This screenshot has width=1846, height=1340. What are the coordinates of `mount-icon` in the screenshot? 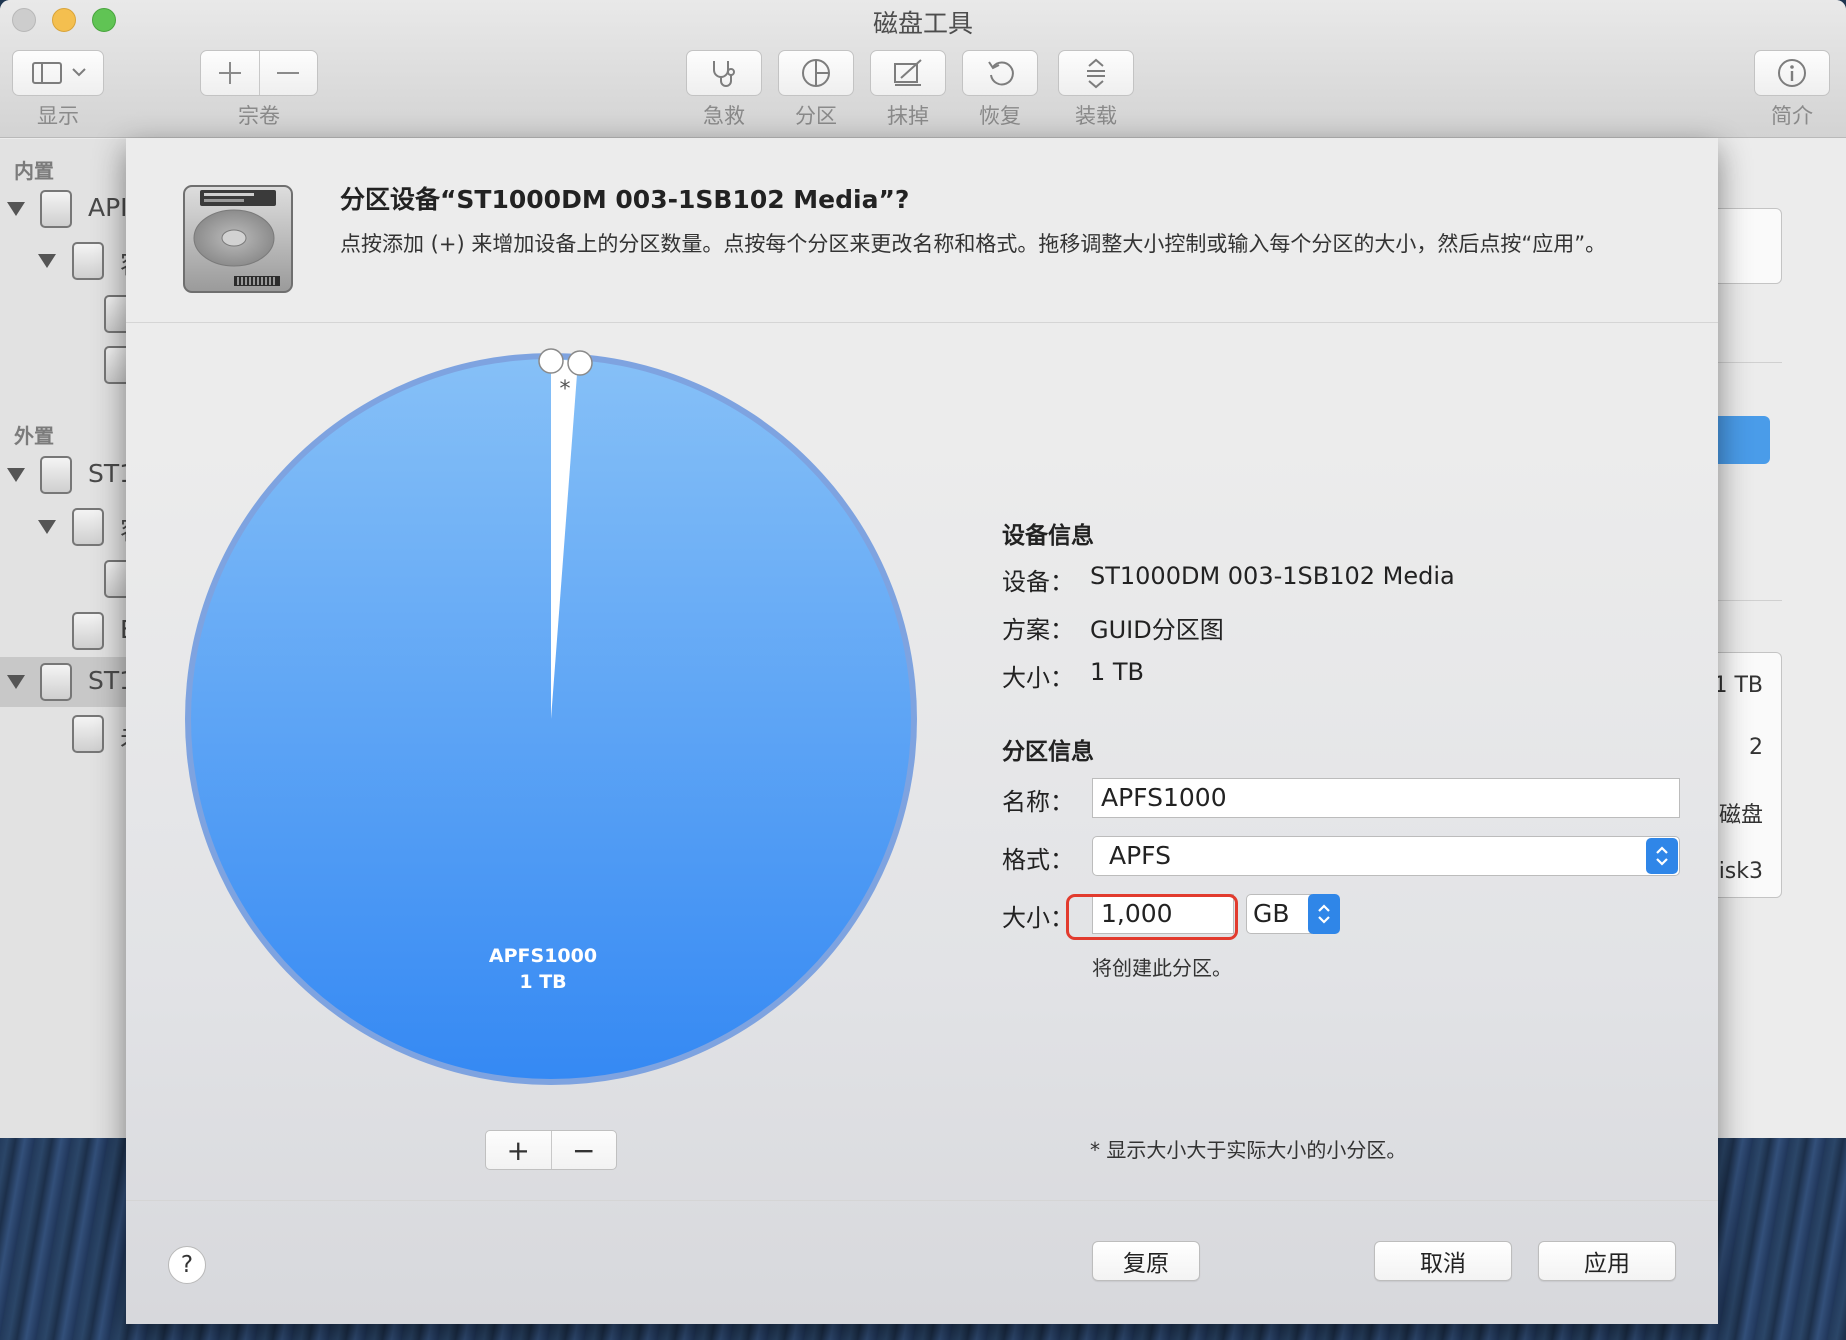 It's located at (1096, 73).